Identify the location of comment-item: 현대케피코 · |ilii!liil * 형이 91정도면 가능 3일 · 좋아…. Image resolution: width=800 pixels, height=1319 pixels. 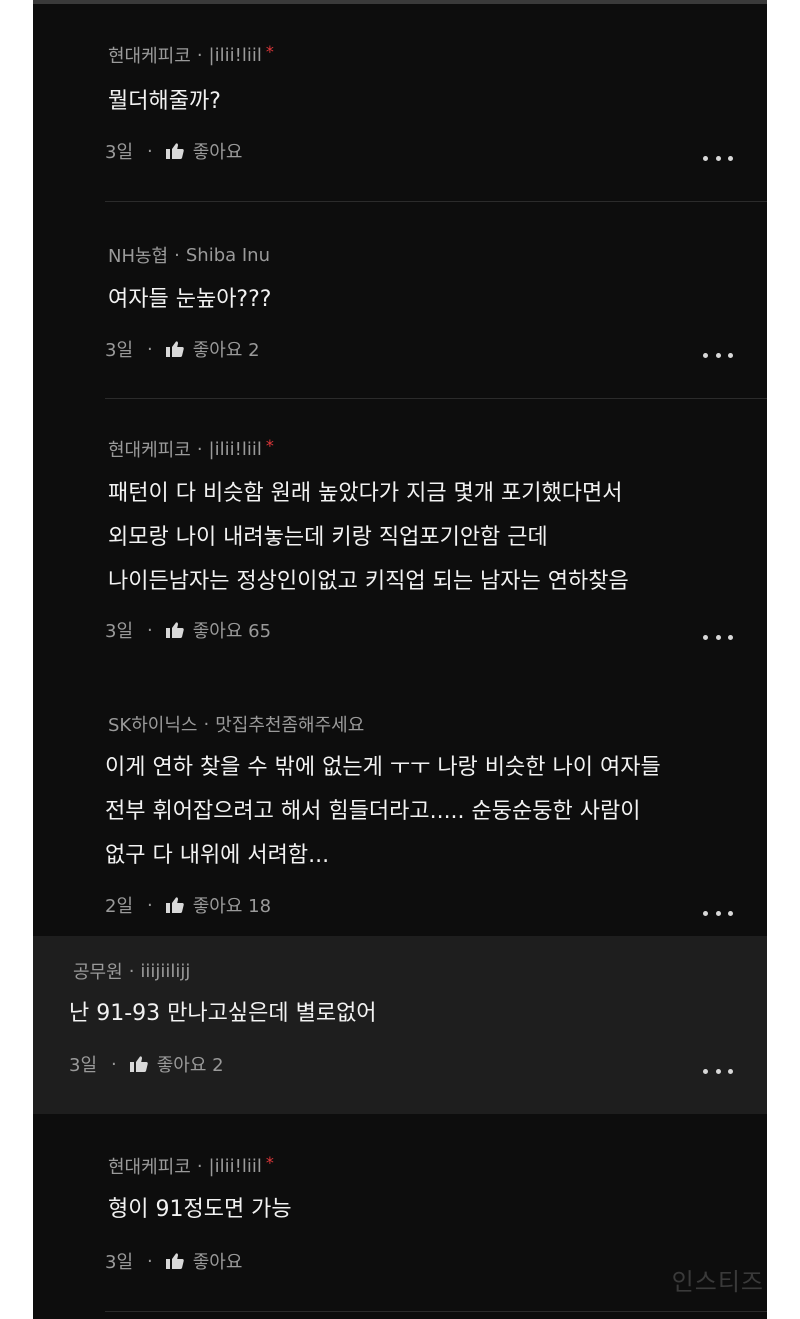
(400, 1213).